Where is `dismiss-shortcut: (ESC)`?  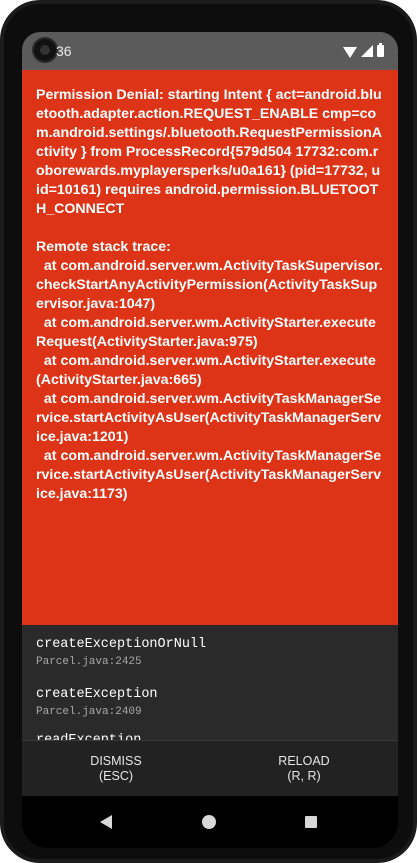 dismiss-shortcut: (ESC) is located at coordinates (116, 775).